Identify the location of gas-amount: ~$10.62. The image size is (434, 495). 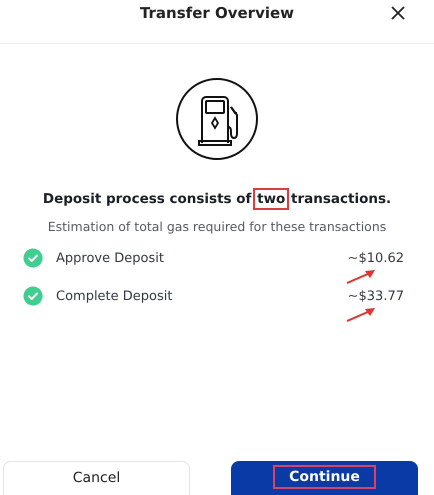
(376, 258).